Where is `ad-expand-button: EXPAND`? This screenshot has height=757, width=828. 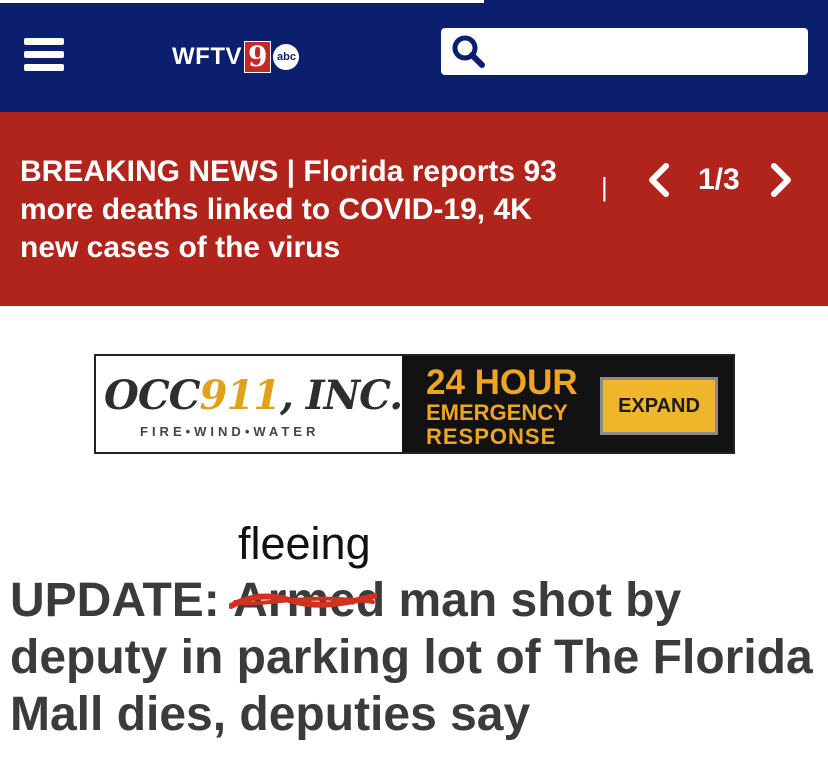
ad-expand-button: EXPAND is located at coordinates (659, 406).